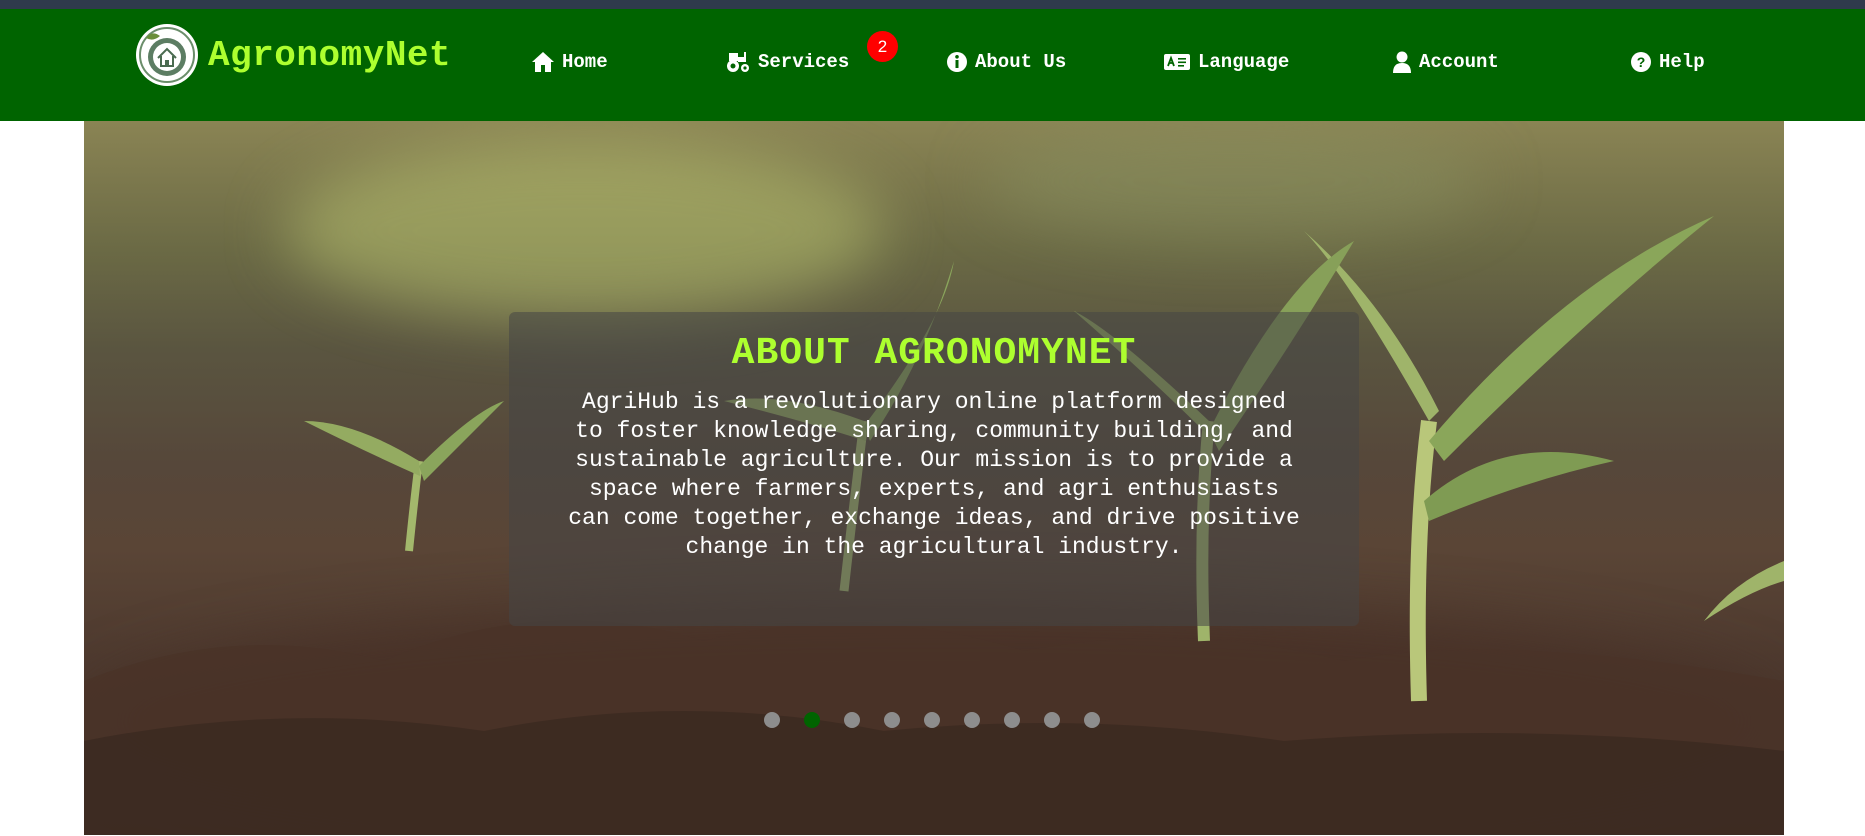 Image resolution: width=1865 pixels, height=836 pixels. What do you see at coordinates (585, 62) in the screenshot?
I see `nav-home-label: Home` at bounding box center [585, 62].